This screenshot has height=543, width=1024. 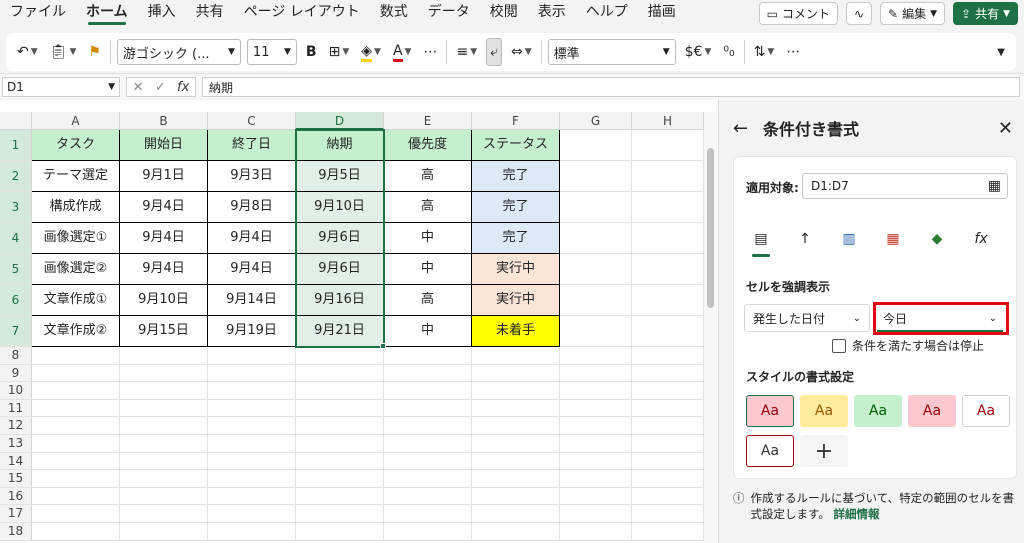 I want to click on row-header-4: 4, so click(x=16, y=238).